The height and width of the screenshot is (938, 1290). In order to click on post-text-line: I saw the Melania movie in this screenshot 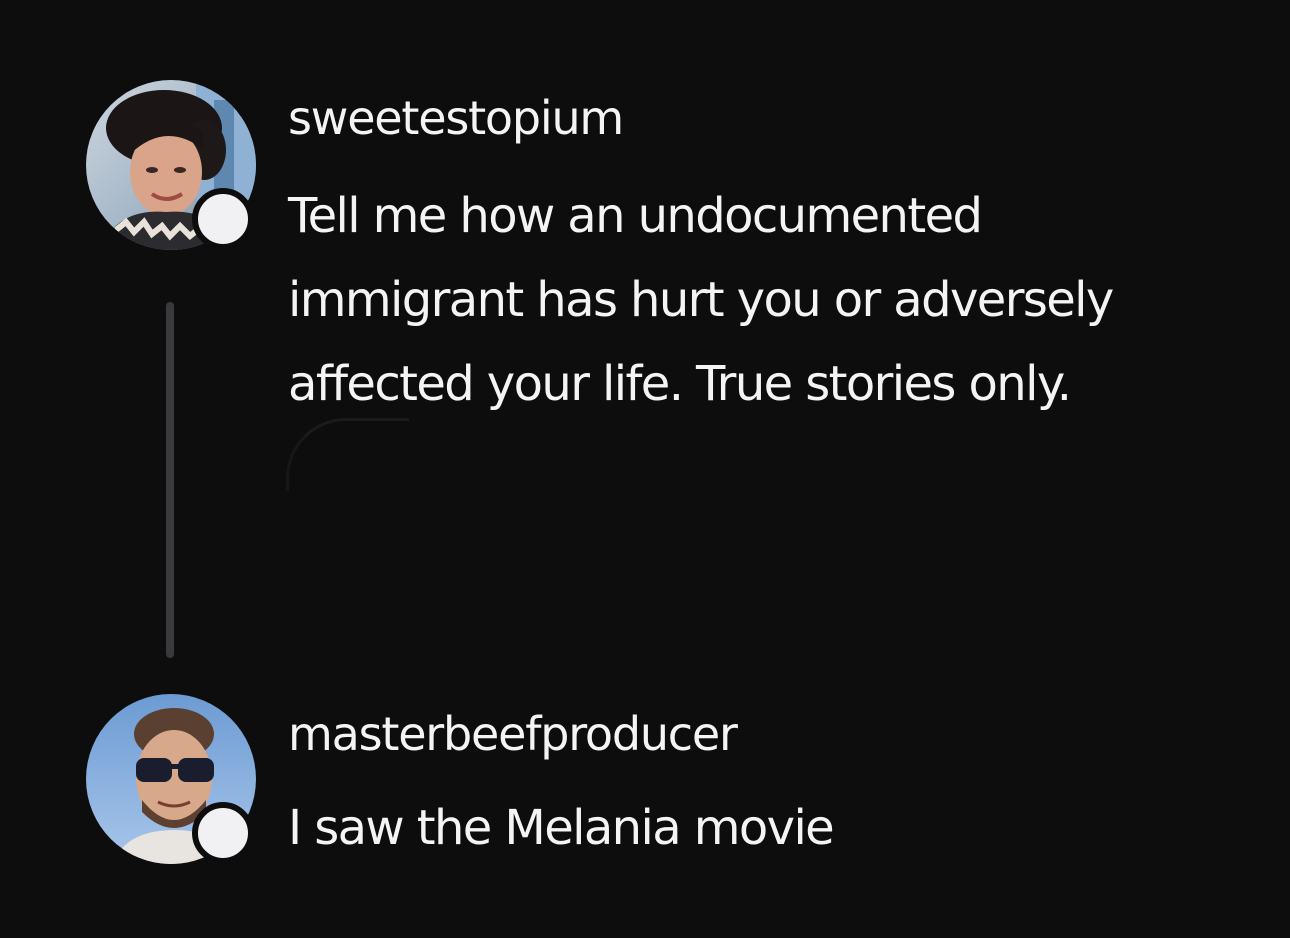, I will do `click(561, 828)`.